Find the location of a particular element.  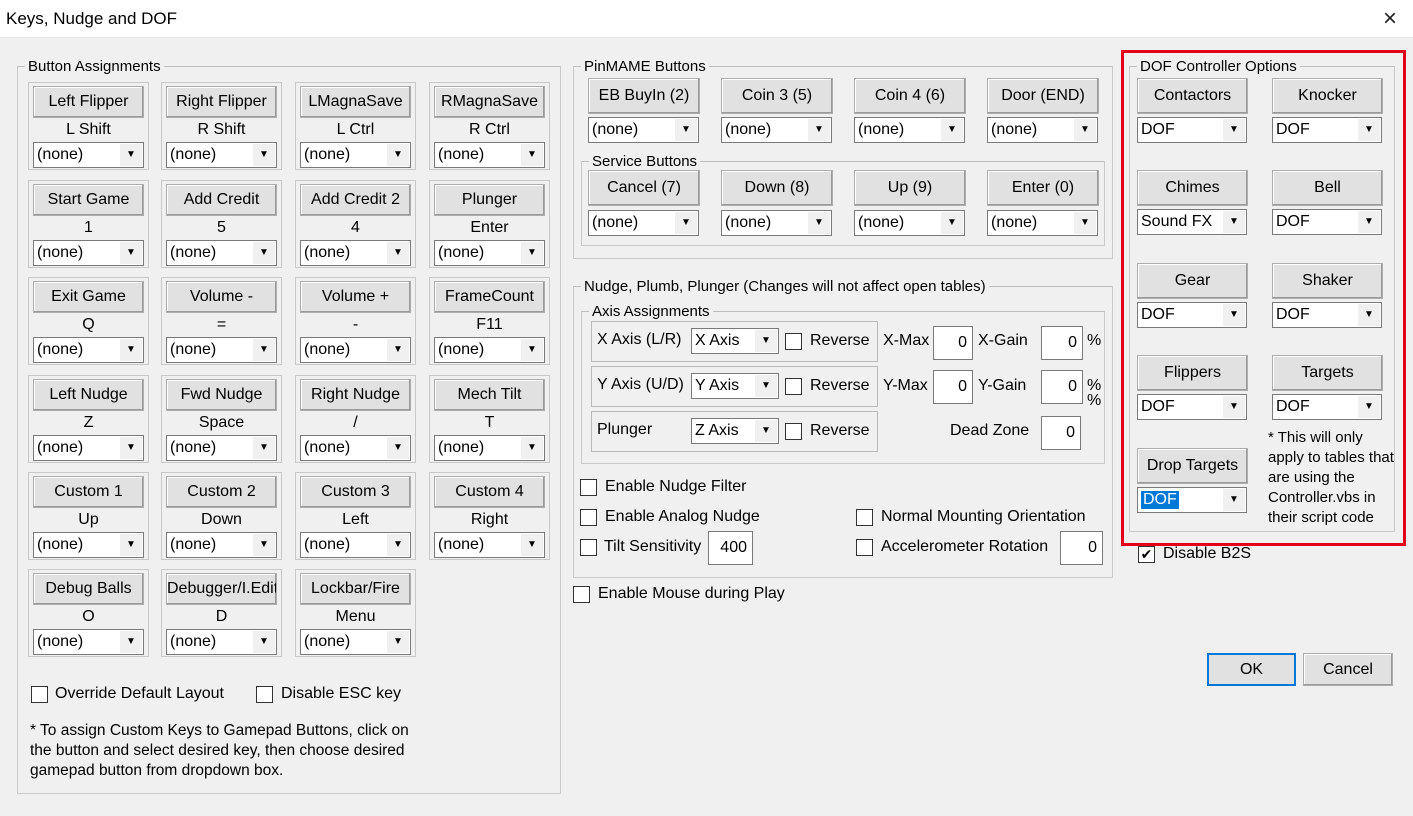

assign-key-button: Exit Game is located at coordinates (88, 297).